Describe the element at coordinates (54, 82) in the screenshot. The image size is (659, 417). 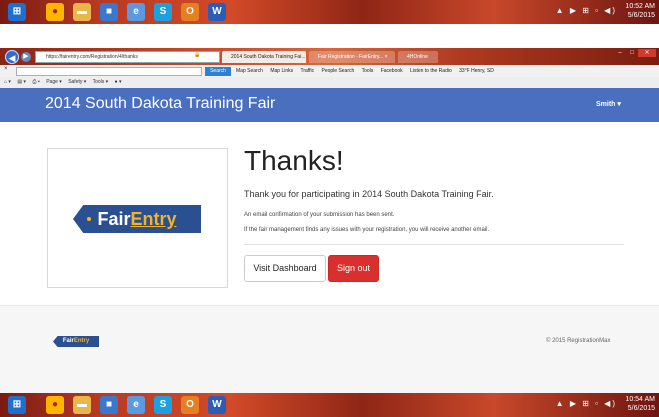
I see `command-page: Page ▾` at that location.